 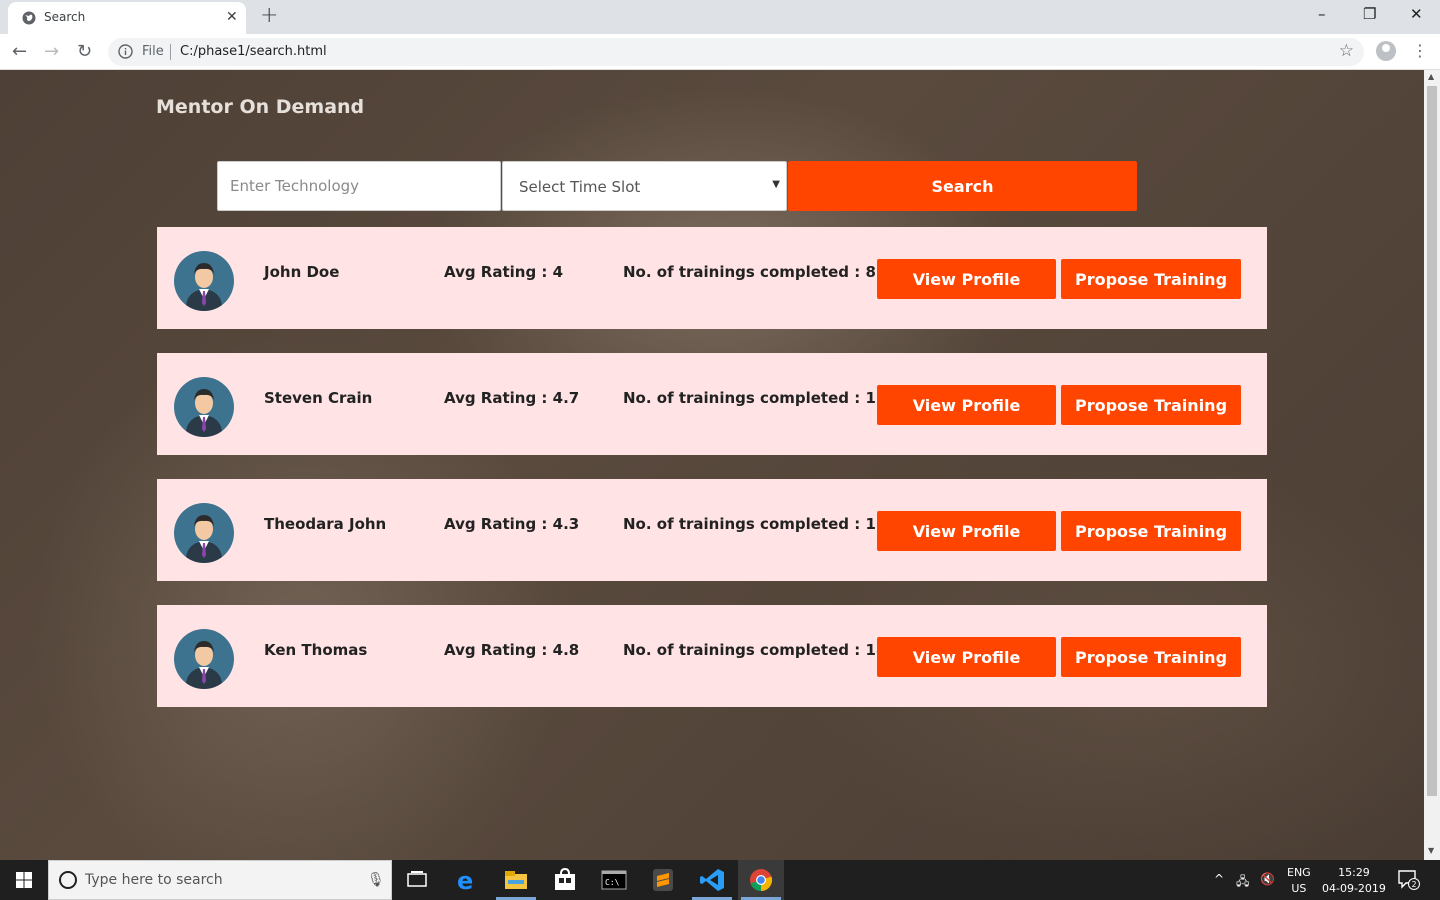 I want to click on mentor-rating: Avg Rating : 4.7, so click(x=512, y=398).